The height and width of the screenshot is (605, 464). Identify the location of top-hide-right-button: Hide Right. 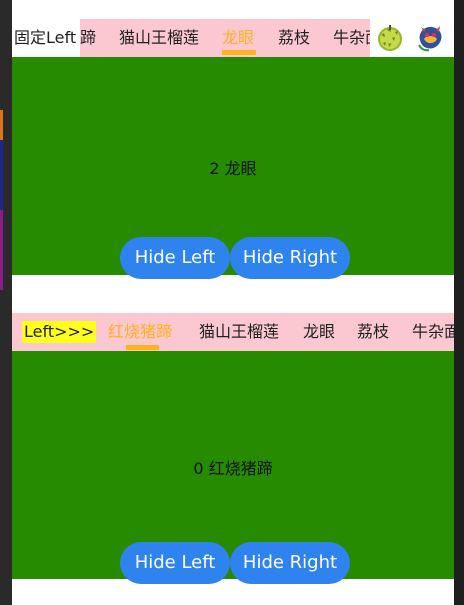
(290, 258).